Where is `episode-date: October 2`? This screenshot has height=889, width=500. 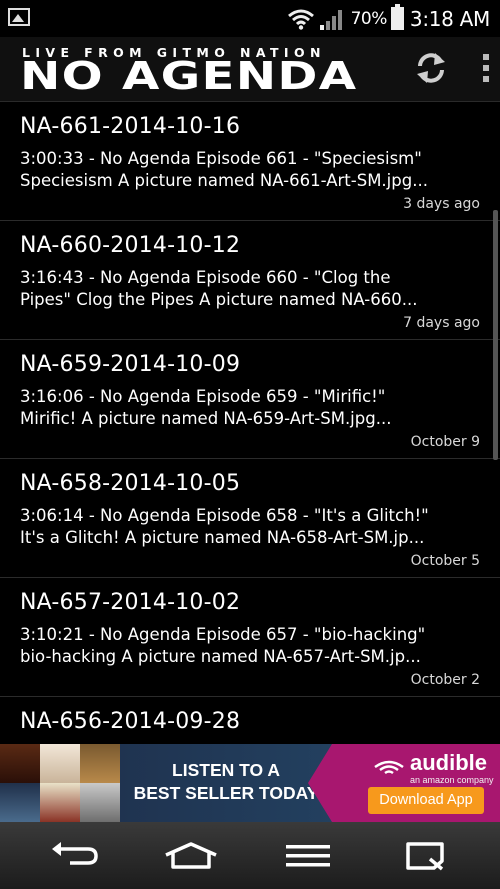
episode-date: October 2 is located at coordinates (445, 680).